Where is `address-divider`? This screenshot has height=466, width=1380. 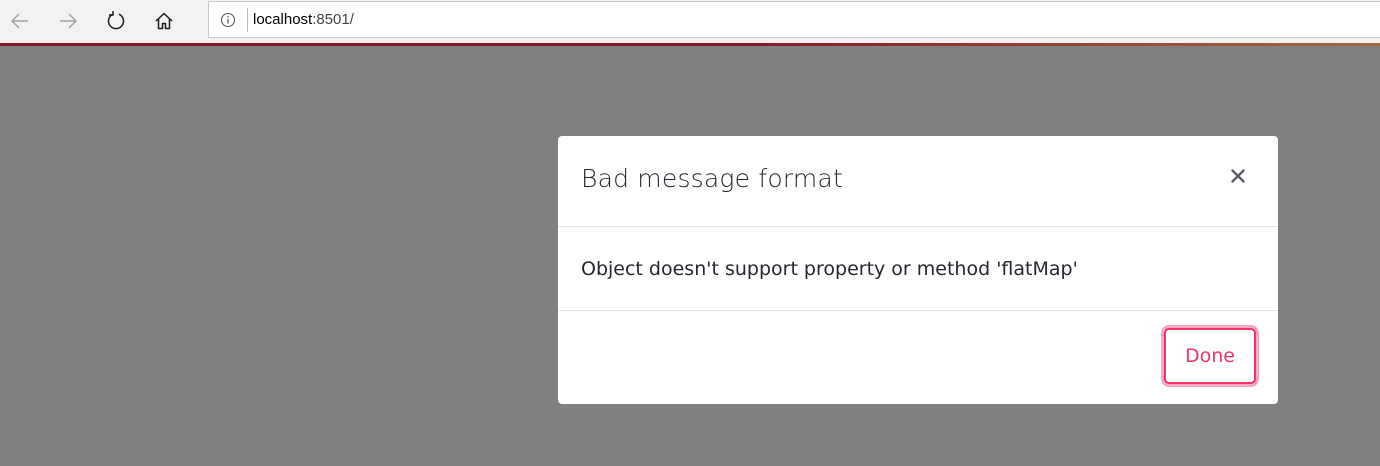
address-divider is located at coordinates (247, 20).